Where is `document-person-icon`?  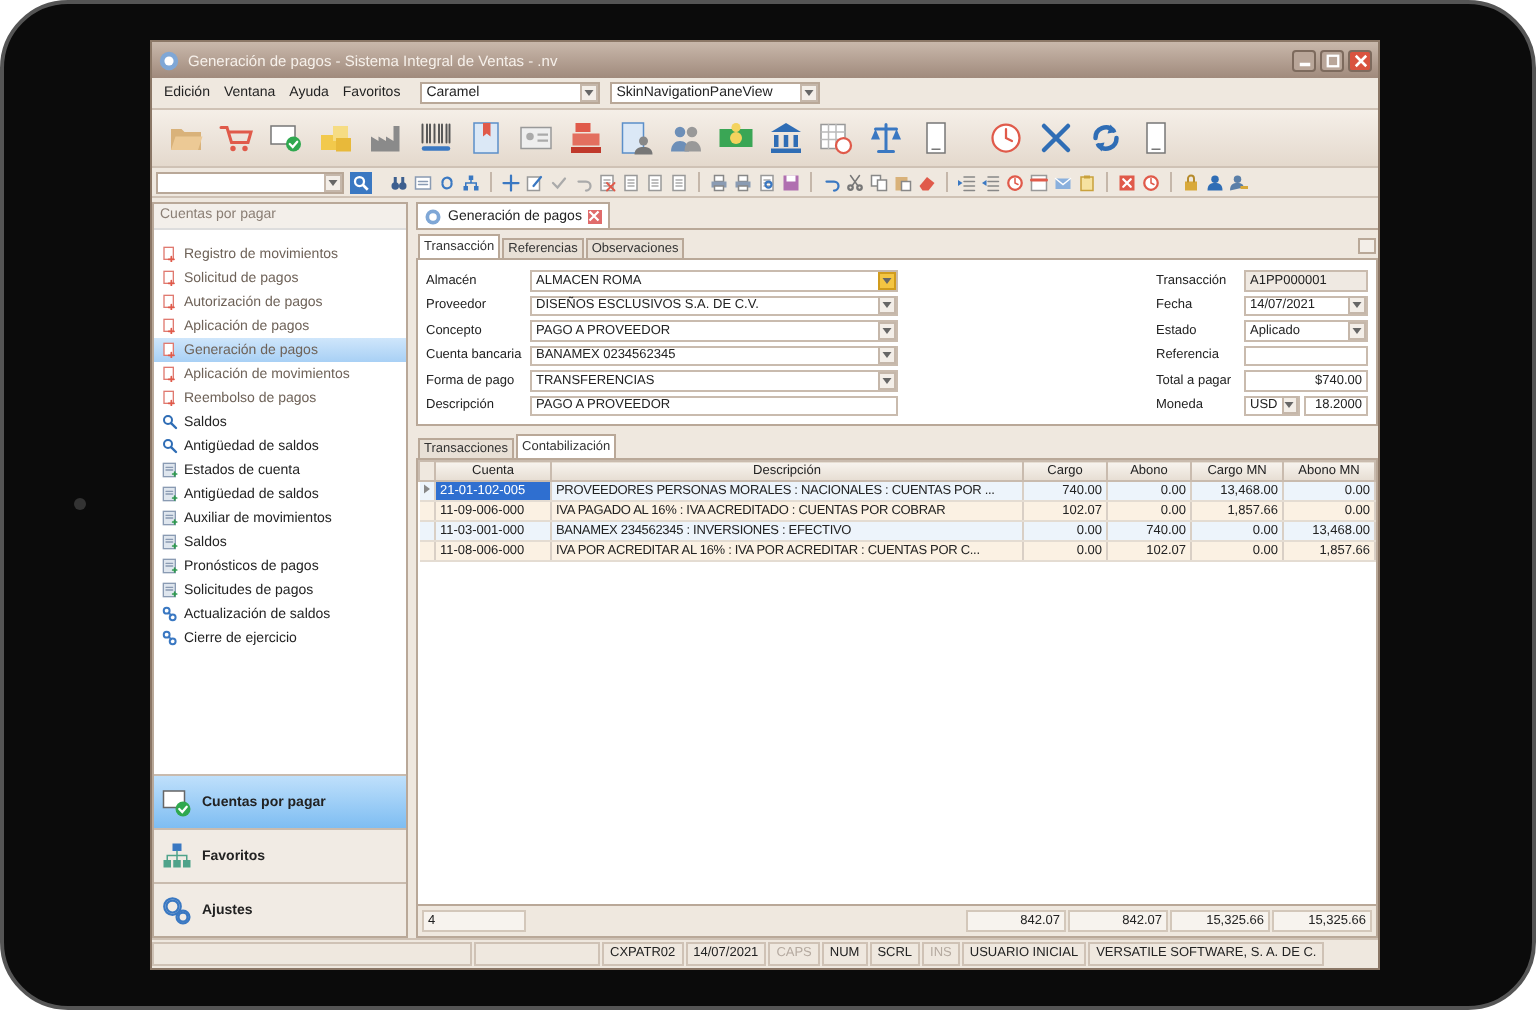
document-person-icon is located at coordinates (636, 138).